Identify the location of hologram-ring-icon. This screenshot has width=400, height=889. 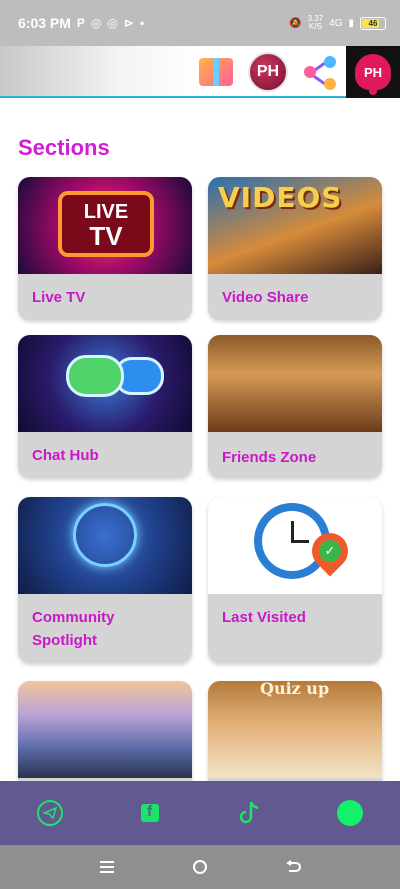
(105, 535).